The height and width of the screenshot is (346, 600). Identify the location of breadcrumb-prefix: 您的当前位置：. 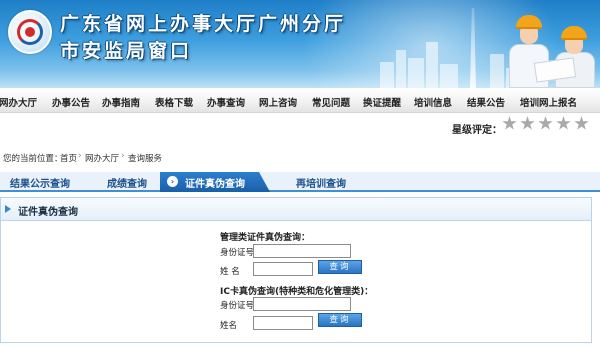
(33, 159).